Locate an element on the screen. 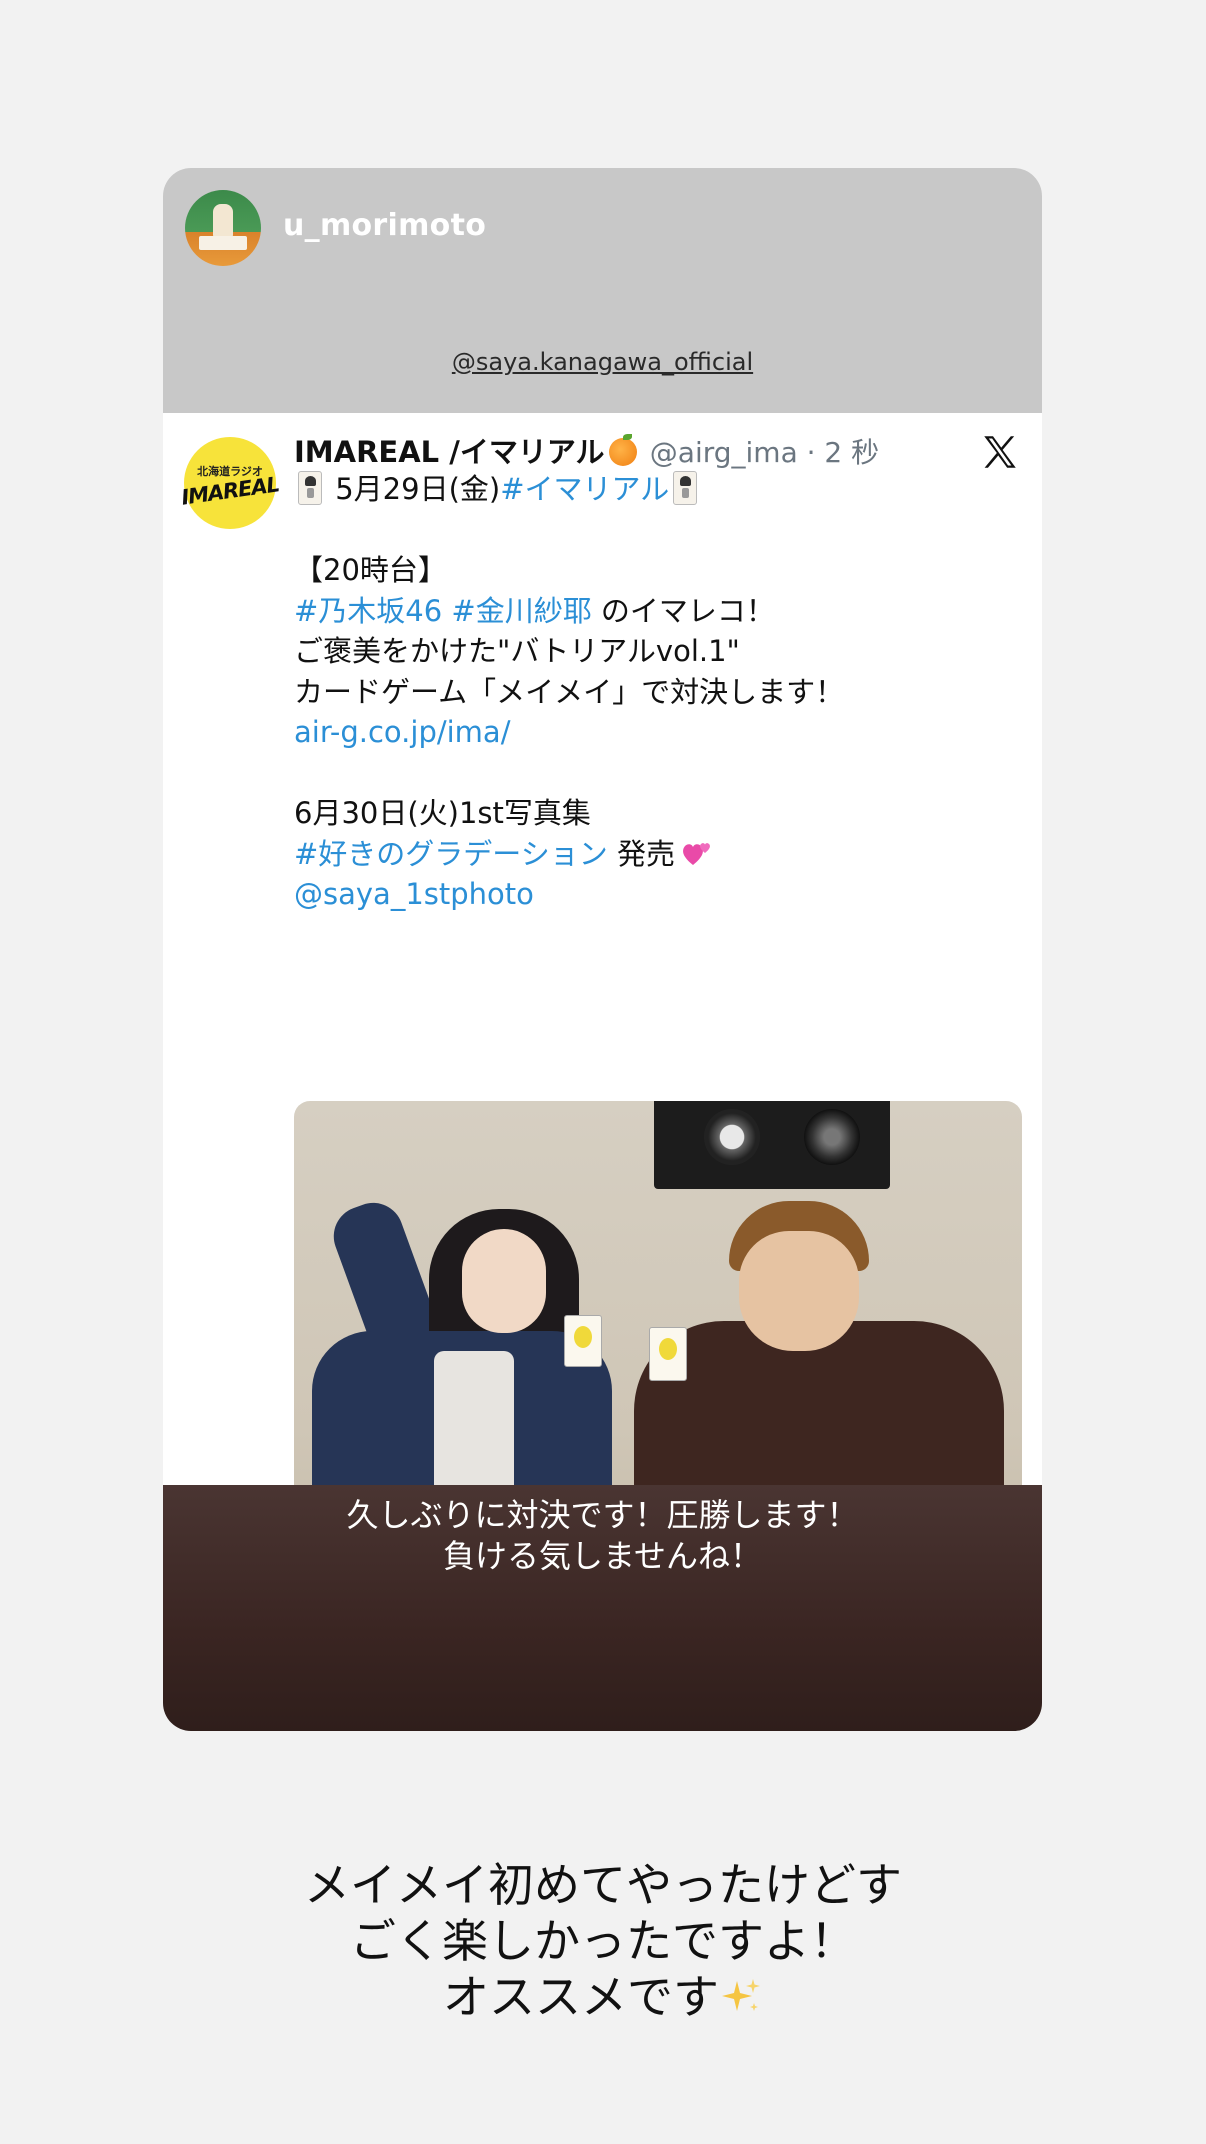  mention-saya-1stphoto: @saya_1stphoto is located at coordinates (654, 894).